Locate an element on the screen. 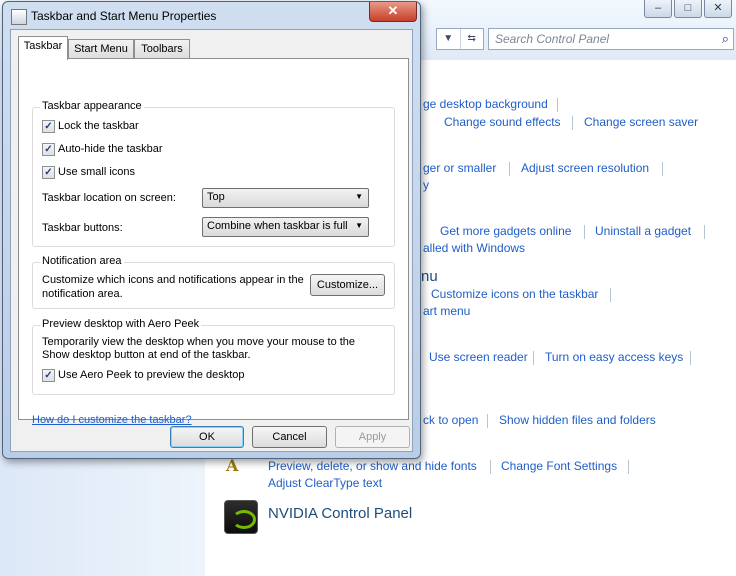 This screenshot has width=736, height=576. address-nav-buttons: ▼ ⇆ is located at coordinates (460, 39).